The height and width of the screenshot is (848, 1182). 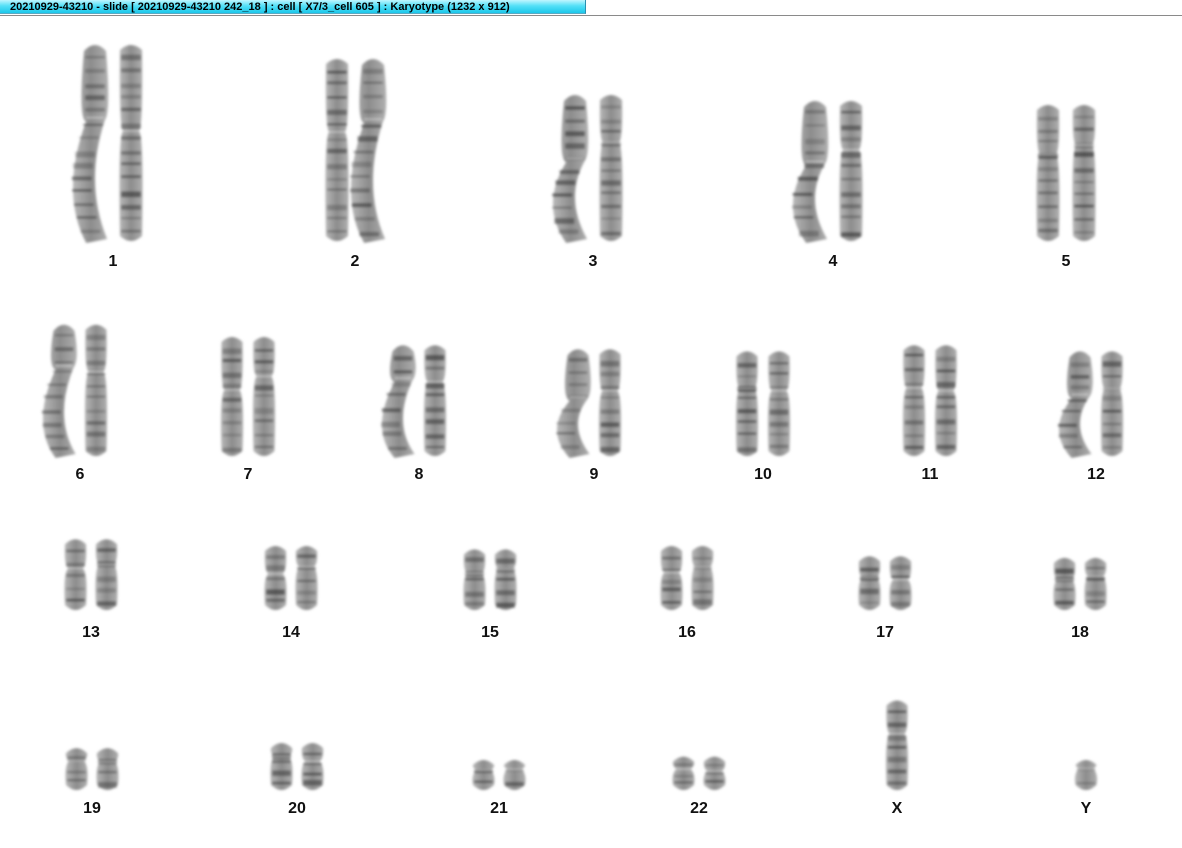 I want to click on chromosome-label-9: 9, so click(x=594, y=474).